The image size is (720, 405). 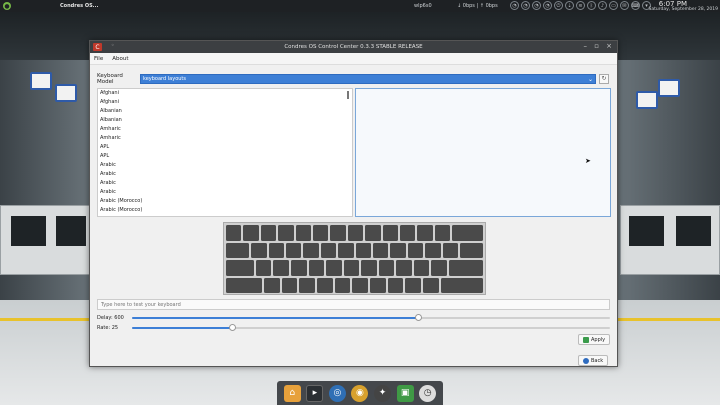 What do you see at coordinates (586, 46) in the screenshot?
I see `minimize-icon: –` at bounding box center [586, 46].